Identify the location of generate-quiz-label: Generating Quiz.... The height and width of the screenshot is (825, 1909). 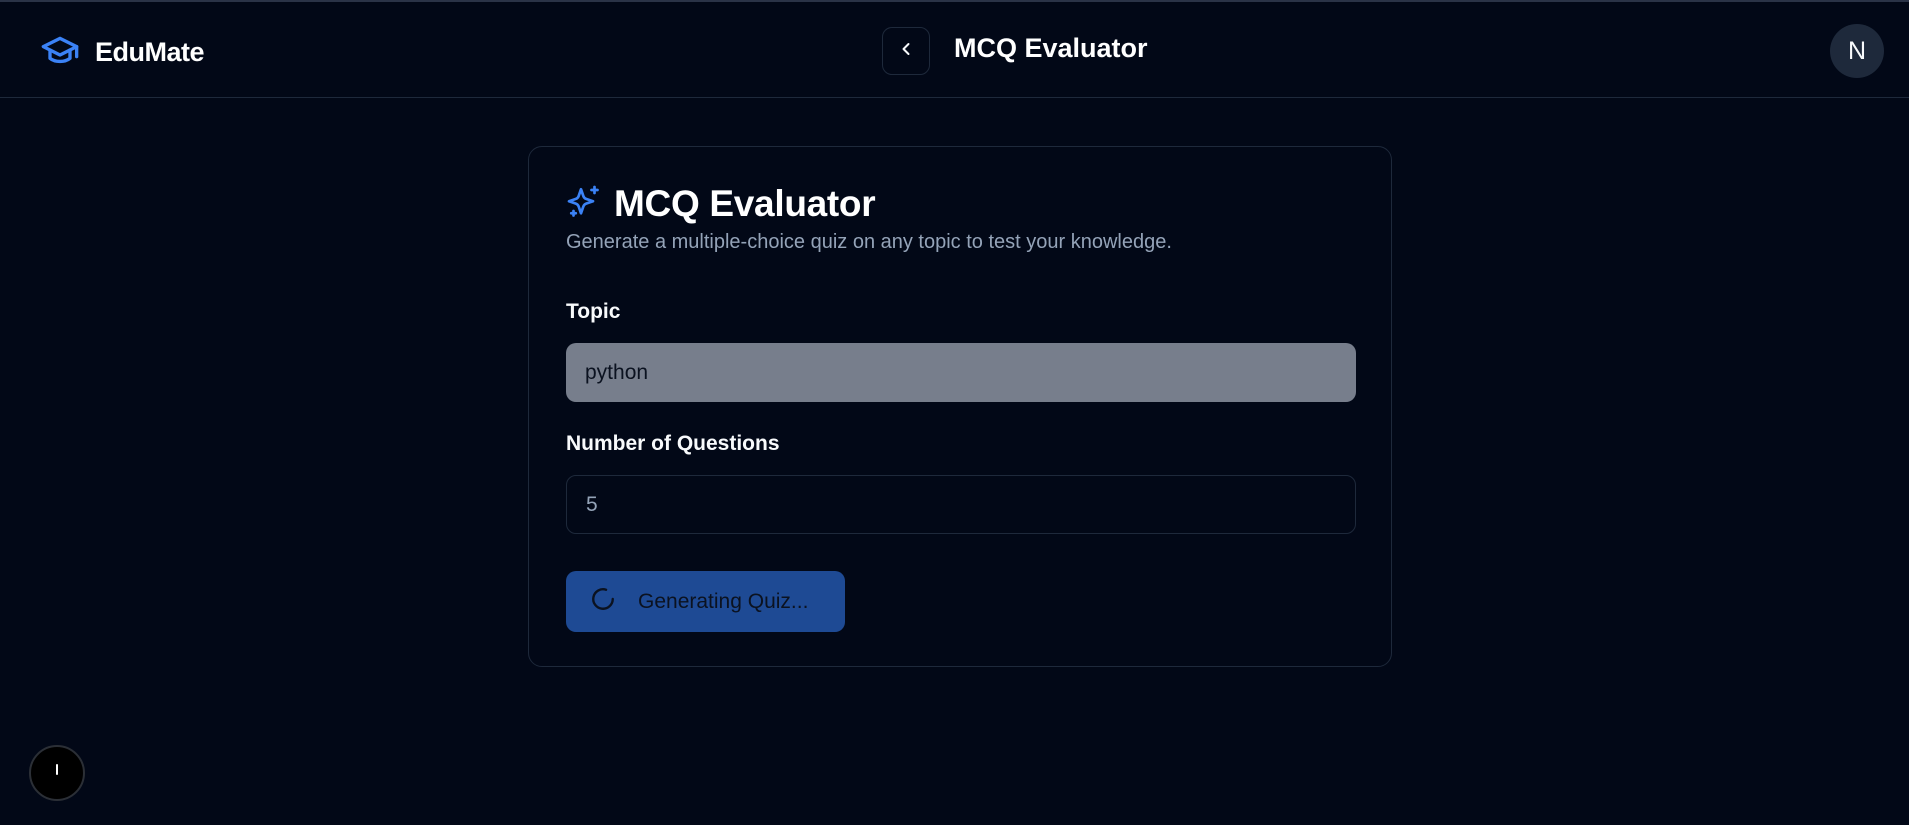
(723, 601).